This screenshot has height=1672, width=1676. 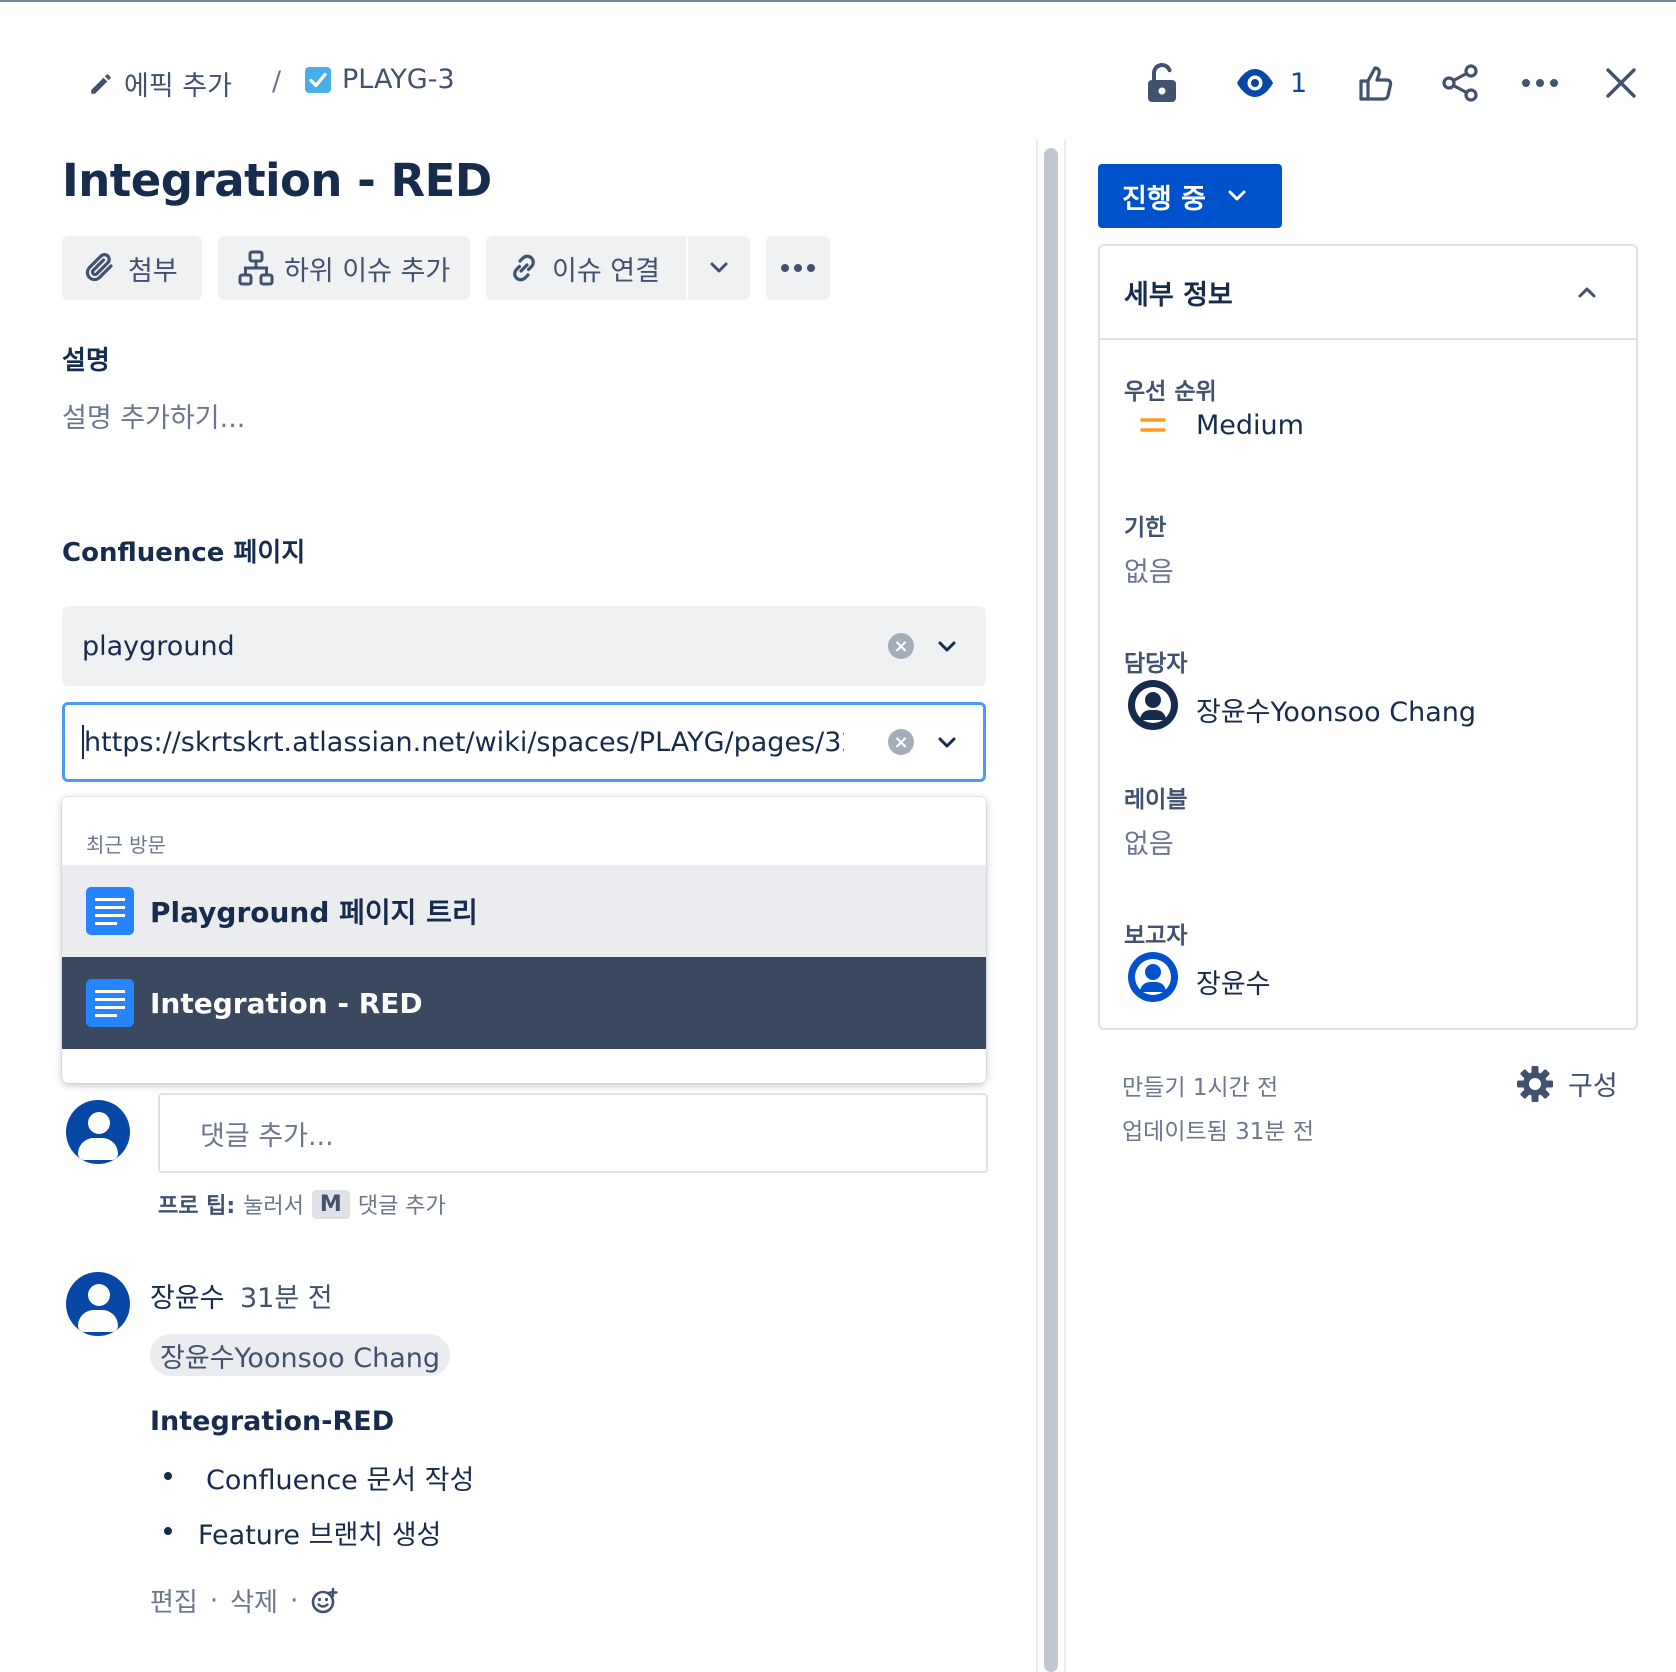 I want to click on shortcut-key: M, so click(x=330, y=1204).